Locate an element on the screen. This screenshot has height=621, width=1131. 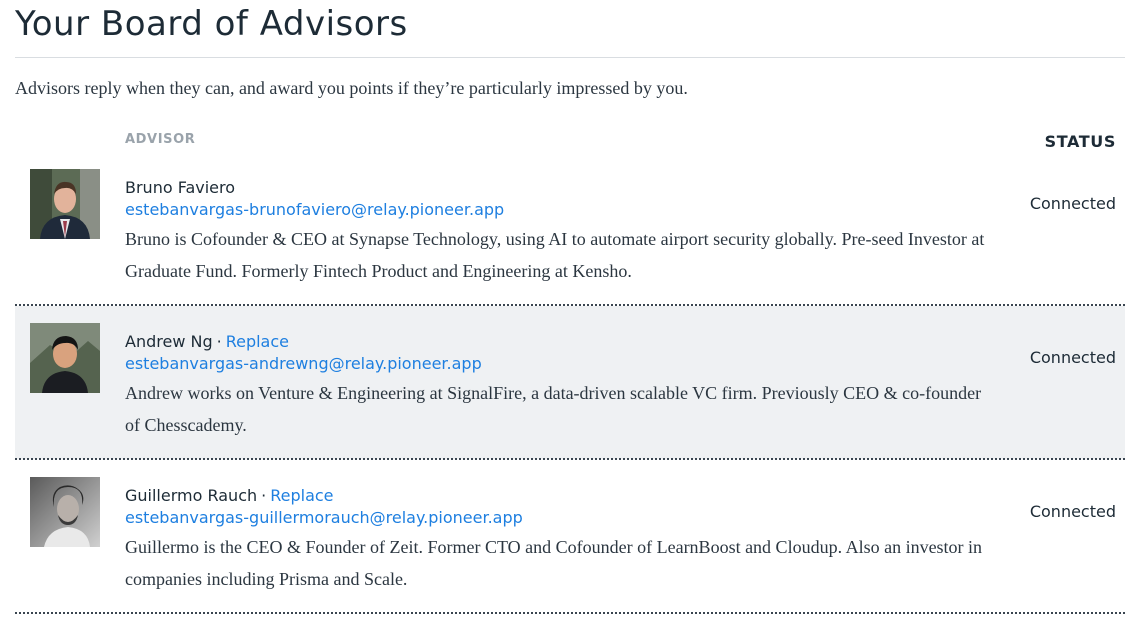
advisor-name-line: Guillermo Rauch · Replace is located at coordinates (565, 496).